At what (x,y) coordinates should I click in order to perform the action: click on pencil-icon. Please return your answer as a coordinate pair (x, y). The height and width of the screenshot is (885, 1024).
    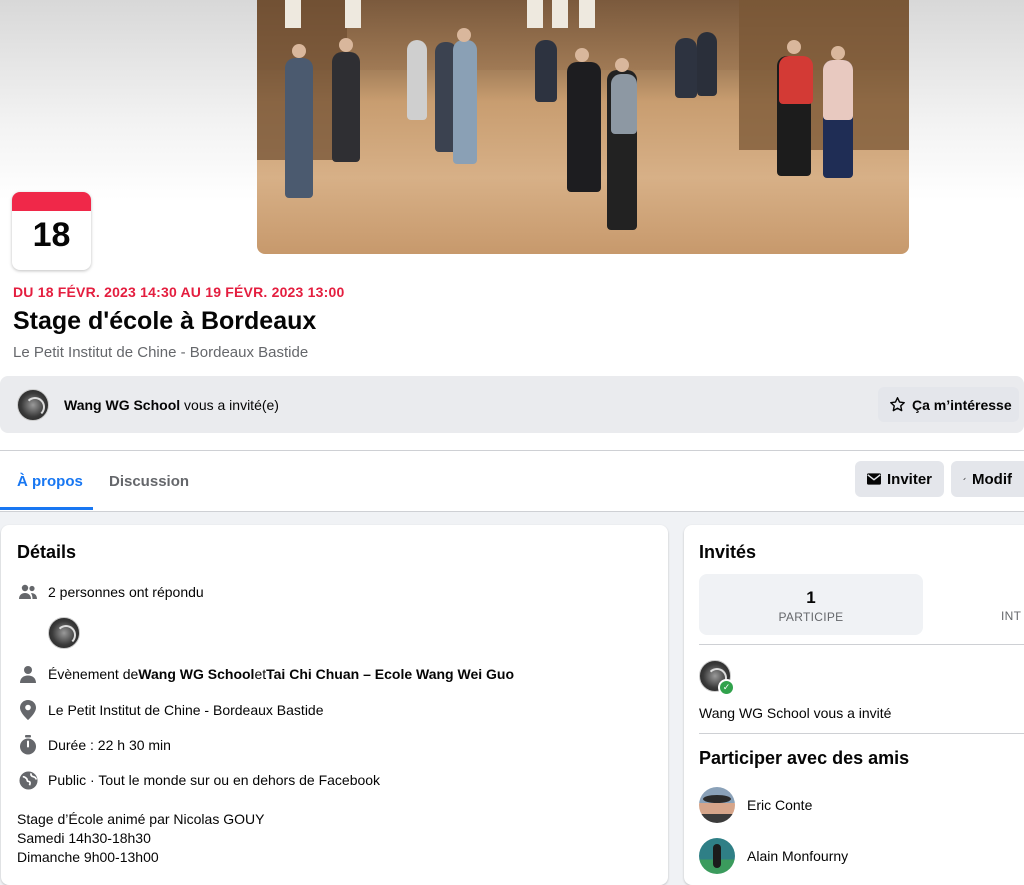
    Looking at the image, I should click on (964, 479).